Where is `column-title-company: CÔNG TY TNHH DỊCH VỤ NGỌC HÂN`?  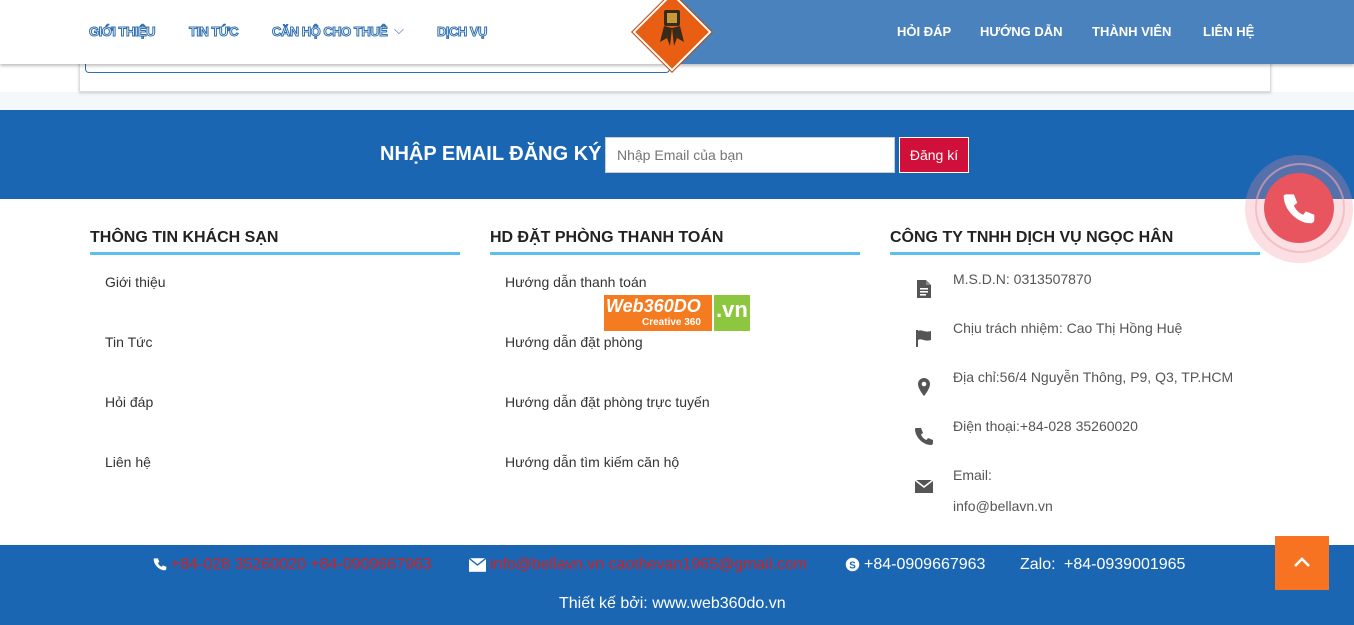
column-title-company: CÔNG TY TNHH DỊCH VỤ NGỌC HÂN is located at coordinates (1032, 237).